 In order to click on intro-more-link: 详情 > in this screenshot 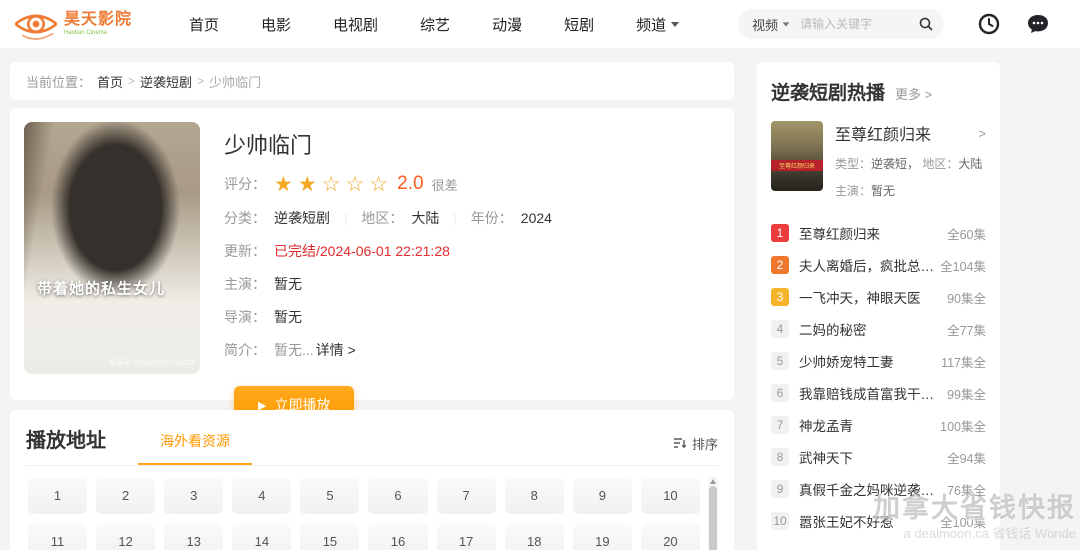, I will do `click(336, 350)`.